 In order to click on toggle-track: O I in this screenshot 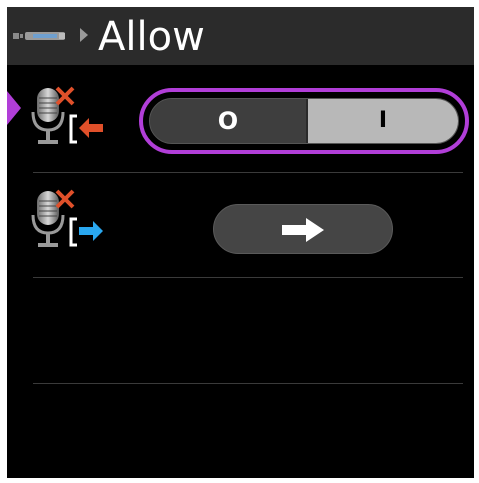, I will do `click(304, 121)`.